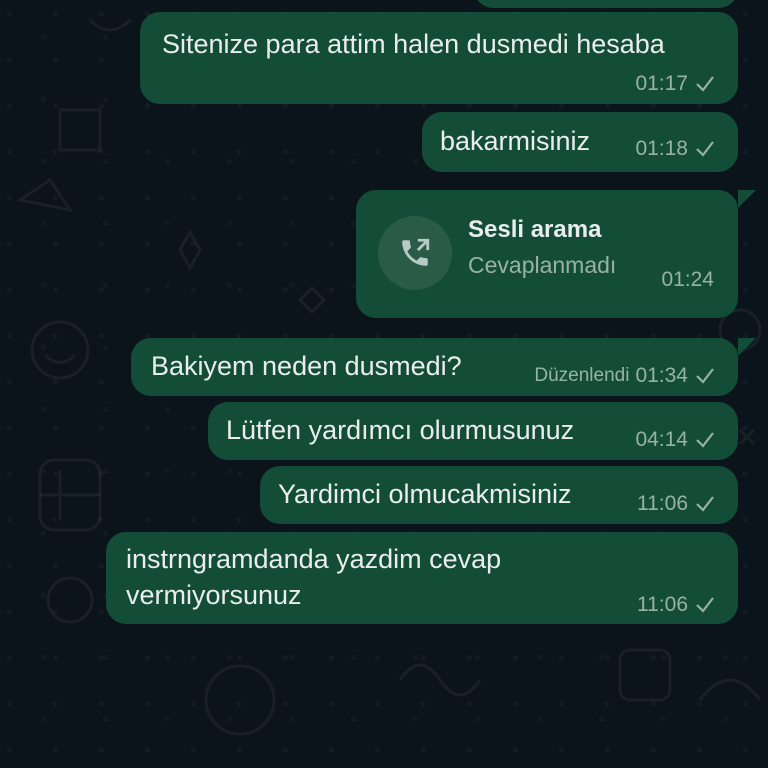 This screenshot has height=768, width=768. What do you see at coordinates (606, 4) in the screenshot?
I see `message-bubble-partial` at bounding box center [606, 4].